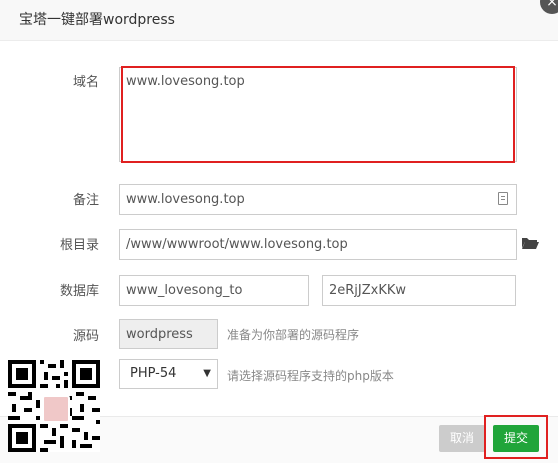 The image size is (558, 463). I want to click on chevron-down-icon: ▼, so click(207, 373).